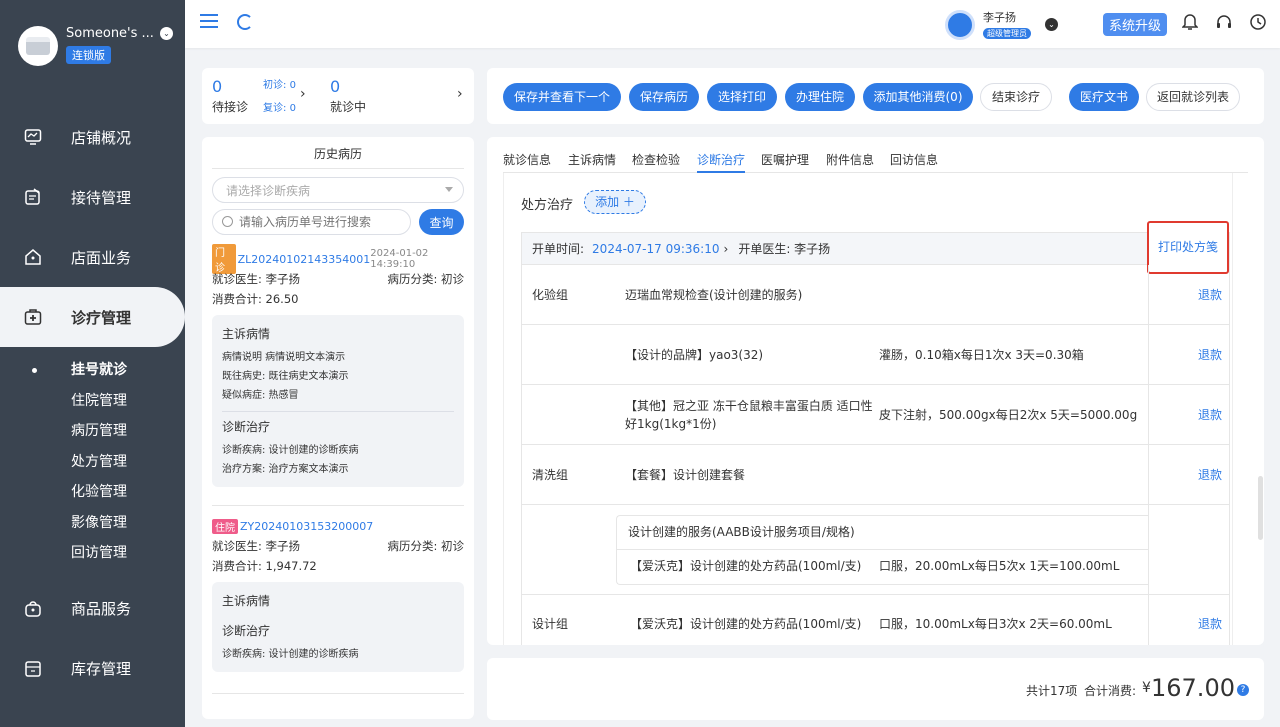 The image size is (1280, 727). I want to click on subnav-prescriptions: 处方管理, so click(92, 462).